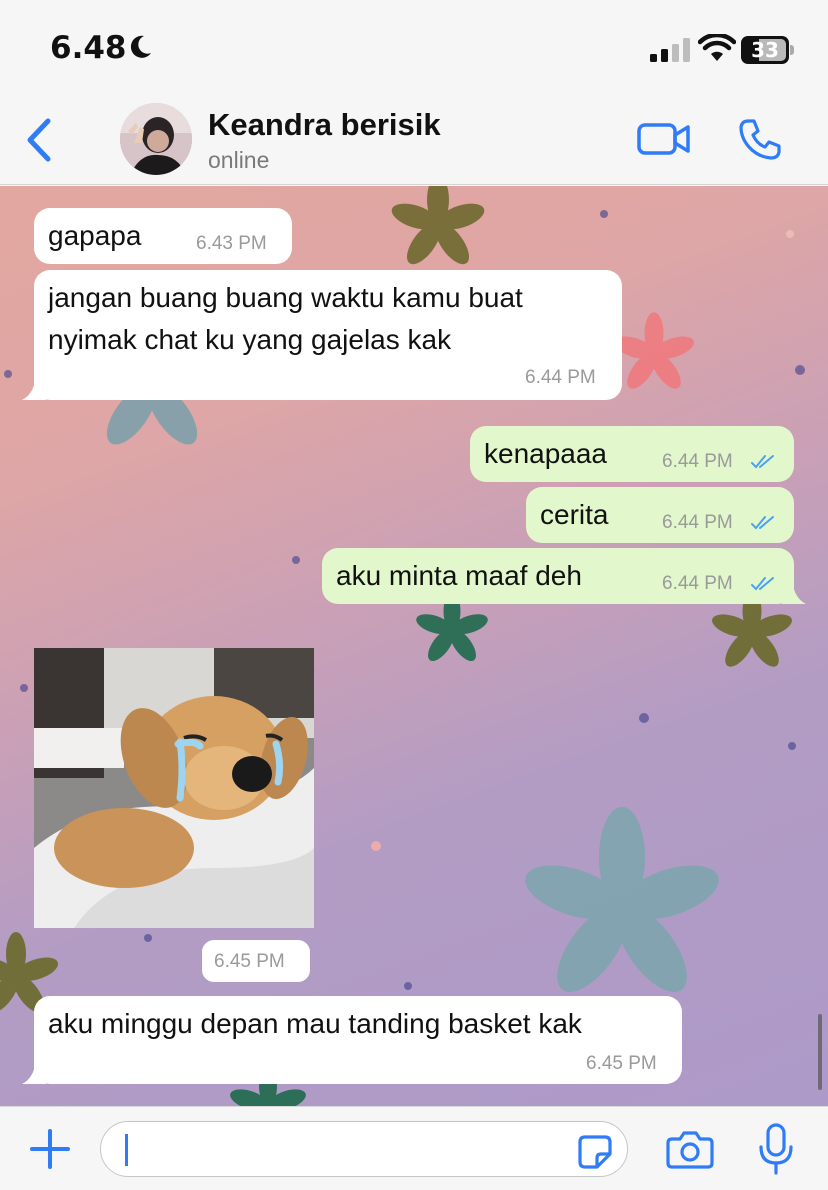 The width and height of the screenshot is (828, 1190). I want to click on plus-icon, so click(50, 1149).